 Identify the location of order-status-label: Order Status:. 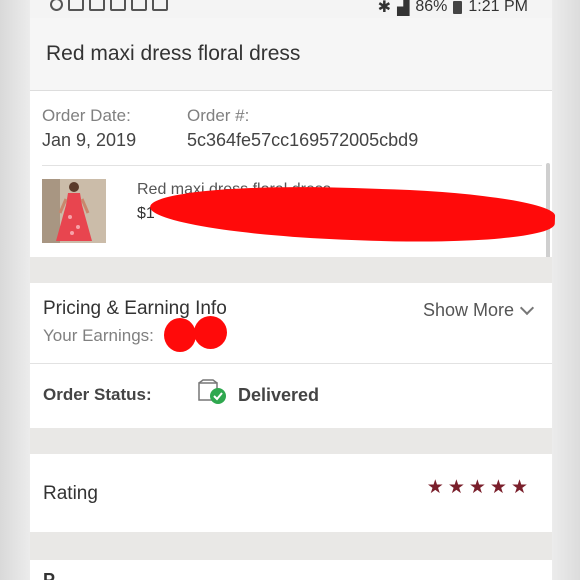
(97, 394).